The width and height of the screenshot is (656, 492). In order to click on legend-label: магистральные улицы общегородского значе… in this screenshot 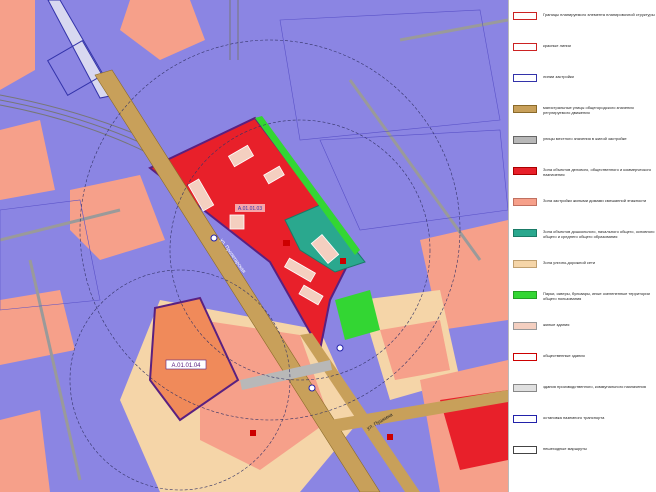, I will do `click(588, 110)`.